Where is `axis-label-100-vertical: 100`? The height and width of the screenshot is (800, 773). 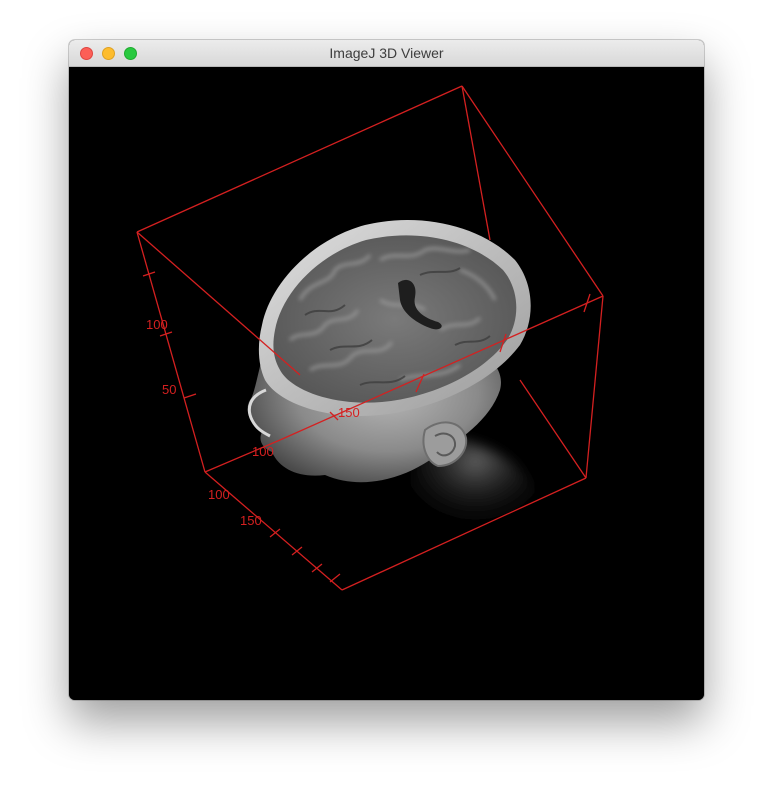
axis-label-100-vertical: 100 is located at coordinates (157, 324).